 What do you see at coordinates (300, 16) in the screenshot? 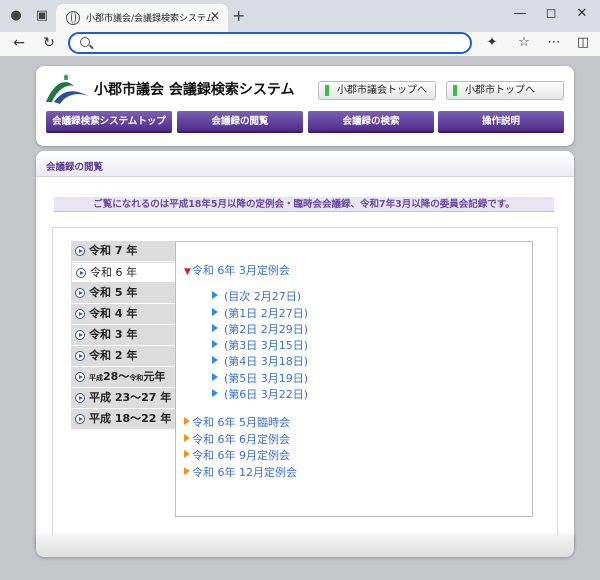
I see `browser-titlebar: ● ▣ 小郡市議会/会議録検索システム ✕ + — ◻ ✕` at bounding box center [300, 16].